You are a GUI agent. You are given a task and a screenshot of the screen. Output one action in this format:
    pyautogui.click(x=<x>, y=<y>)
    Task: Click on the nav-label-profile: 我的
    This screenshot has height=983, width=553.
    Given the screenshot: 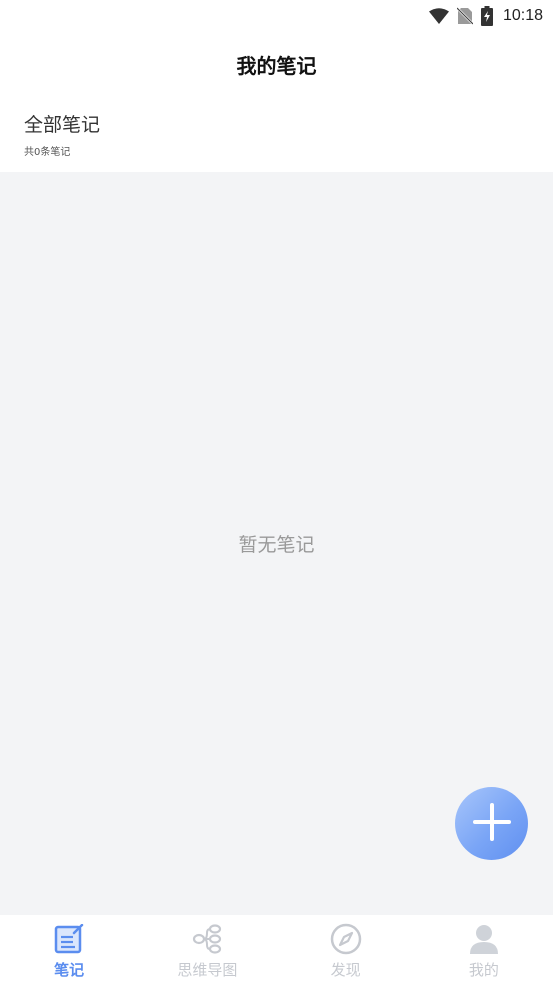 What is the action you would take?
    pyautogui.click(x=483, y=970)
    